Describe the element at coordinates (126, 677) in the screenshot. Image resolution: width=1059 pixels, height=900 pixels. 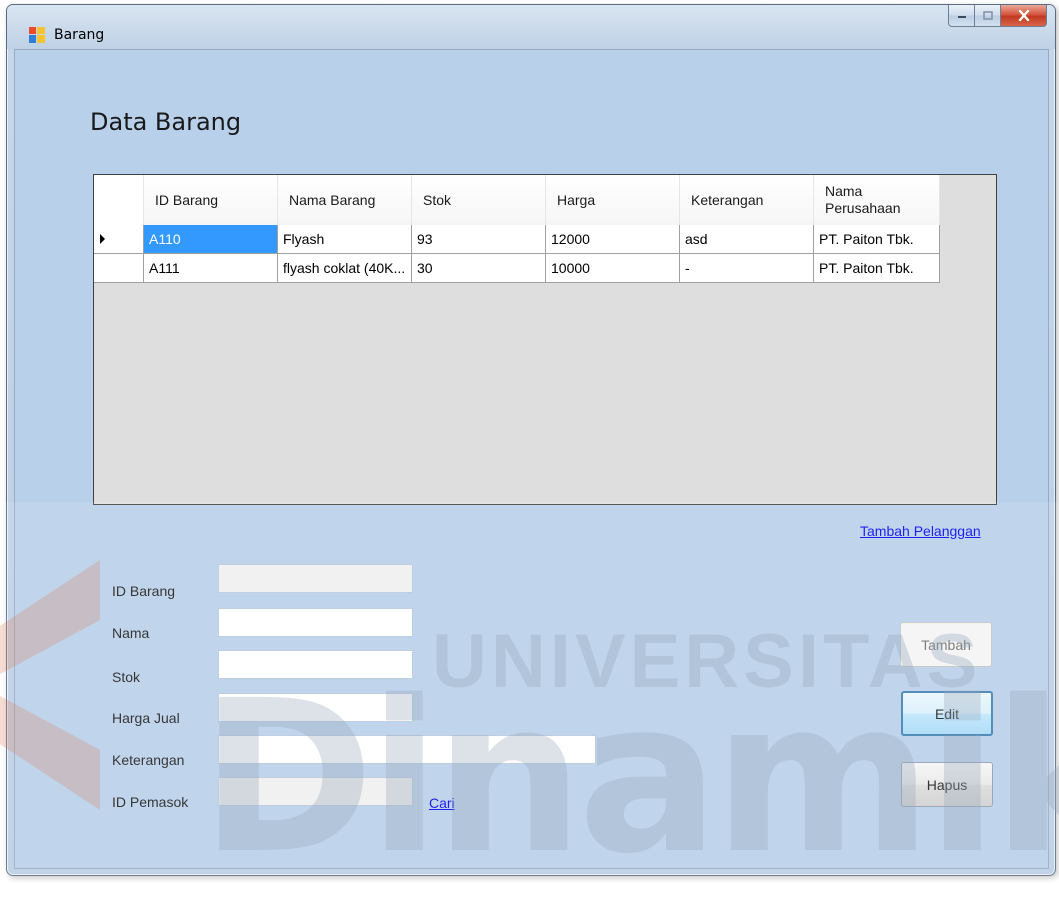
I see `label-stok: Stok` at that location.